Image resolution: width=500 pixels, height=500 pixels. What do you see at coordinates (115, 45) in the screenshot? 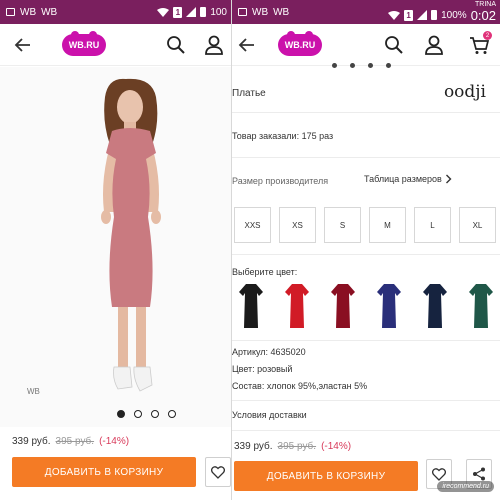
I see `top-app-bar: WB.RU` at bounding box center [115, 45].